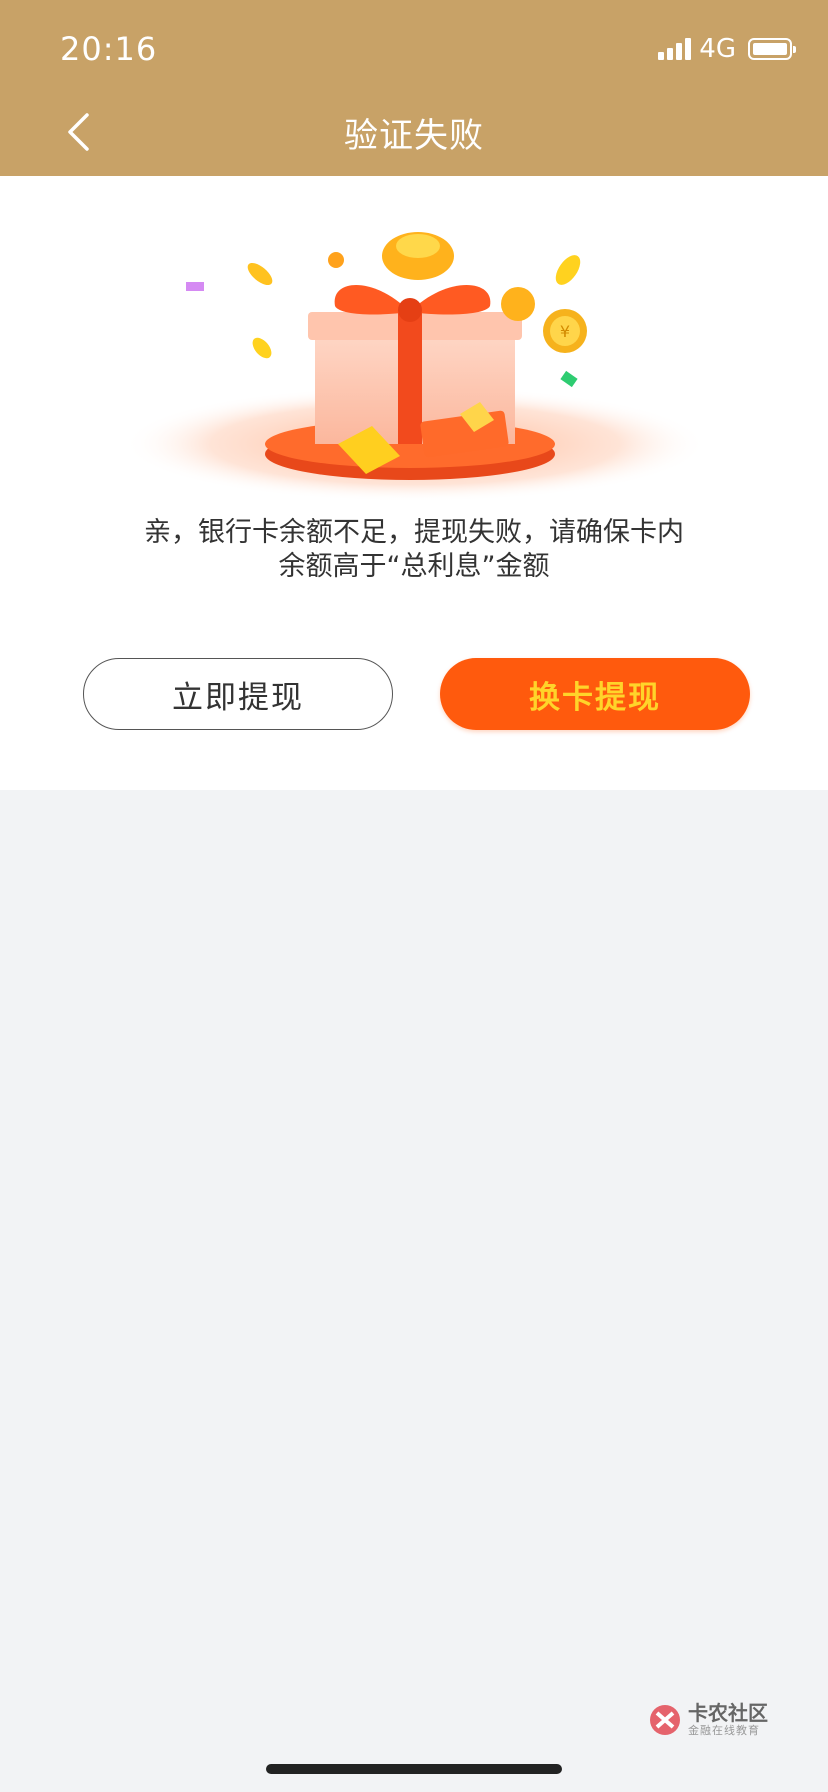  I want to click on gift-box-illustration: ¥, so click(415, 367).